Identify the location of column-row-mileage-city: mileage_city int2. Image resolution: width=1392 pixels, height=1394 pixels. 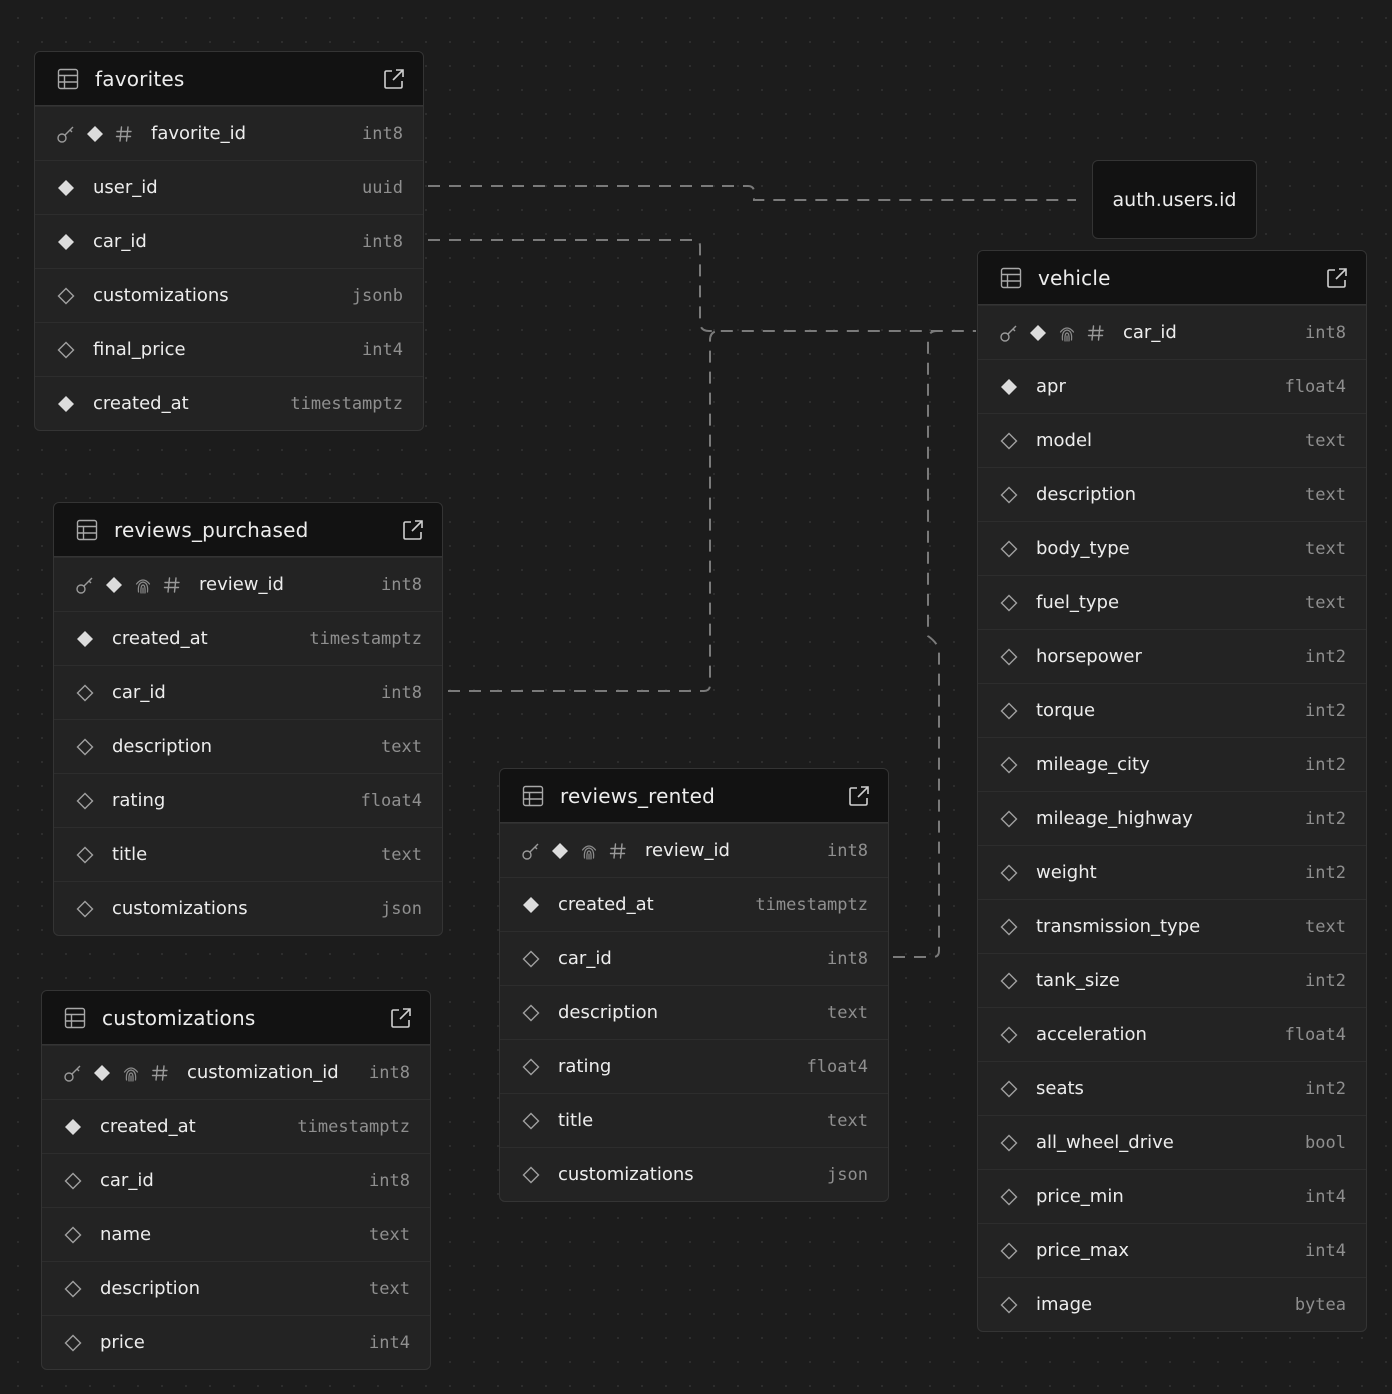
(1172, 764).